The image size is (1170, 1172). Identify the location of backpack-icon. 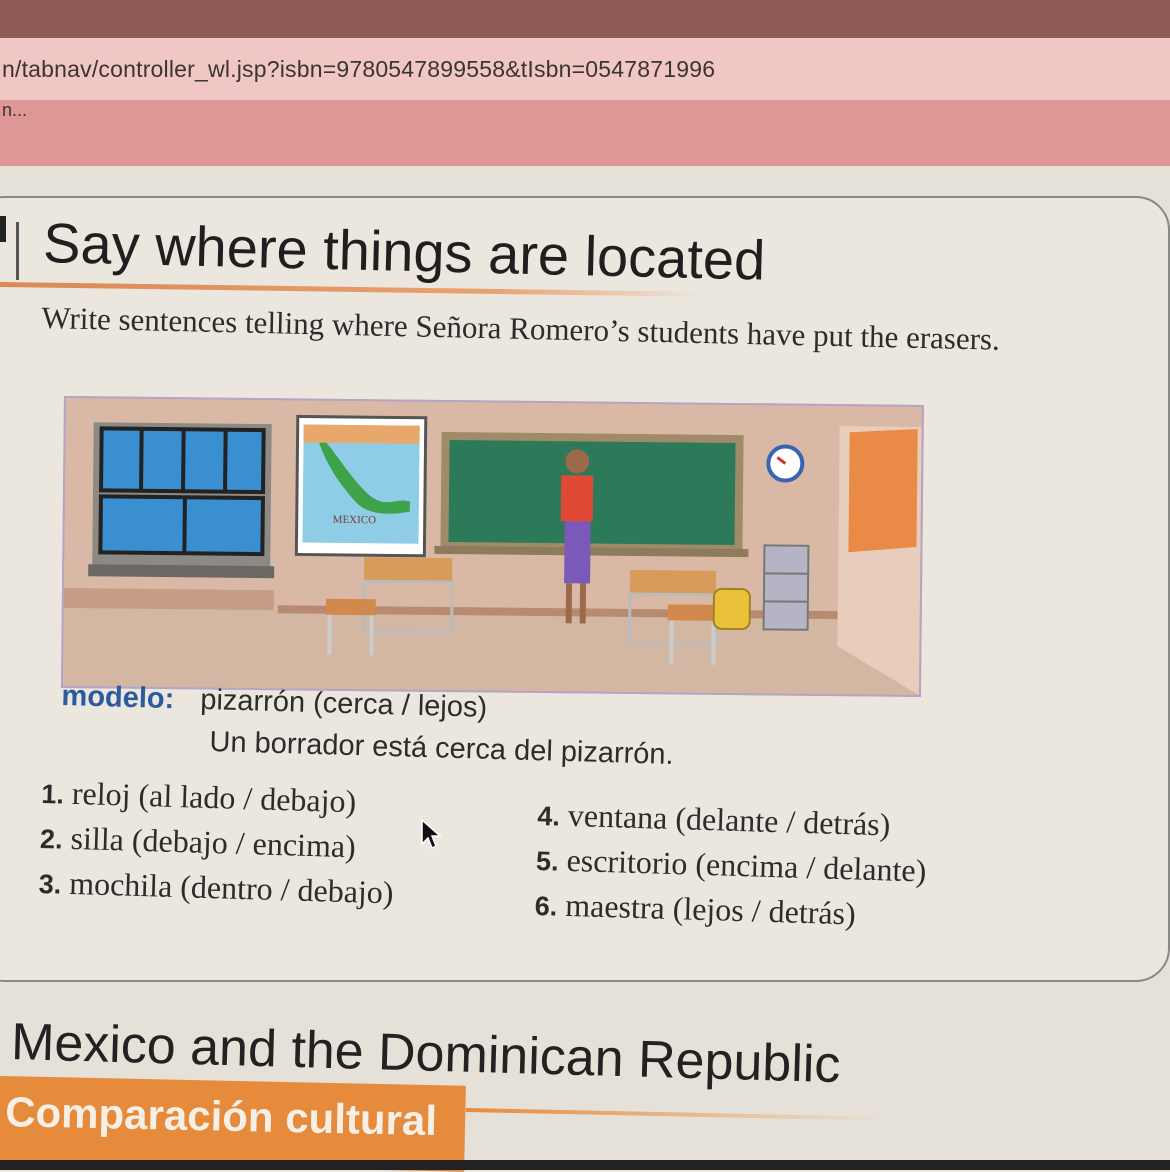
(732, 609).